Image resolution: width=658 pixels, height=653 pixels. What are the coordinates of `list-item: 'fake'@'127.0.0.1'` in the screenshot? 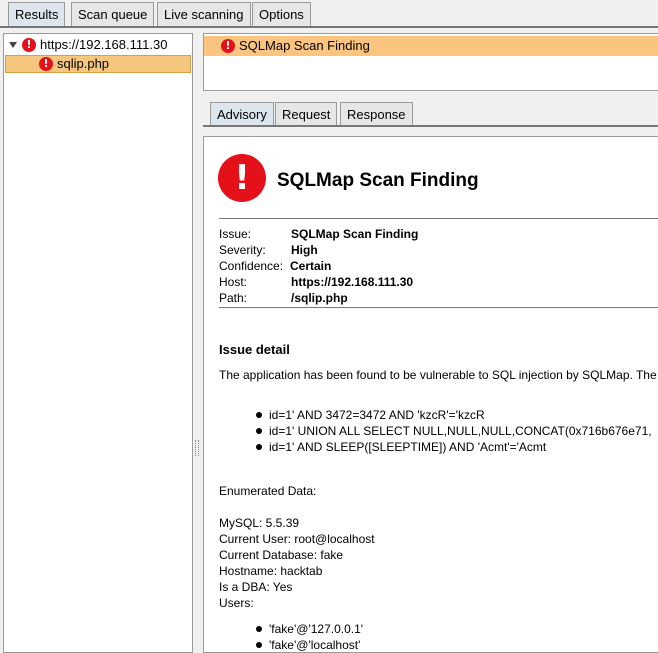 It's located at (309, 629).